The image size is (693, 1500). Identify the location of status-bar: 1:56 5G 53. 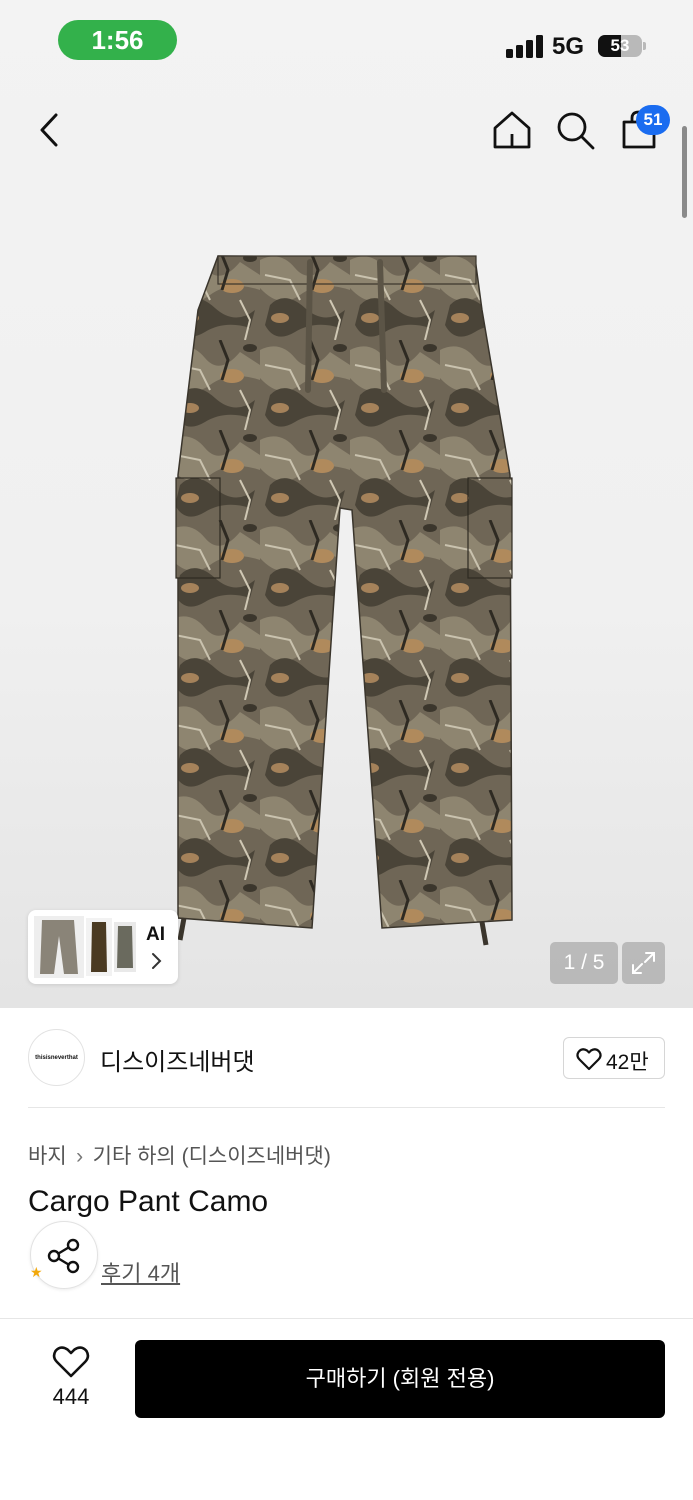
(346, 40).